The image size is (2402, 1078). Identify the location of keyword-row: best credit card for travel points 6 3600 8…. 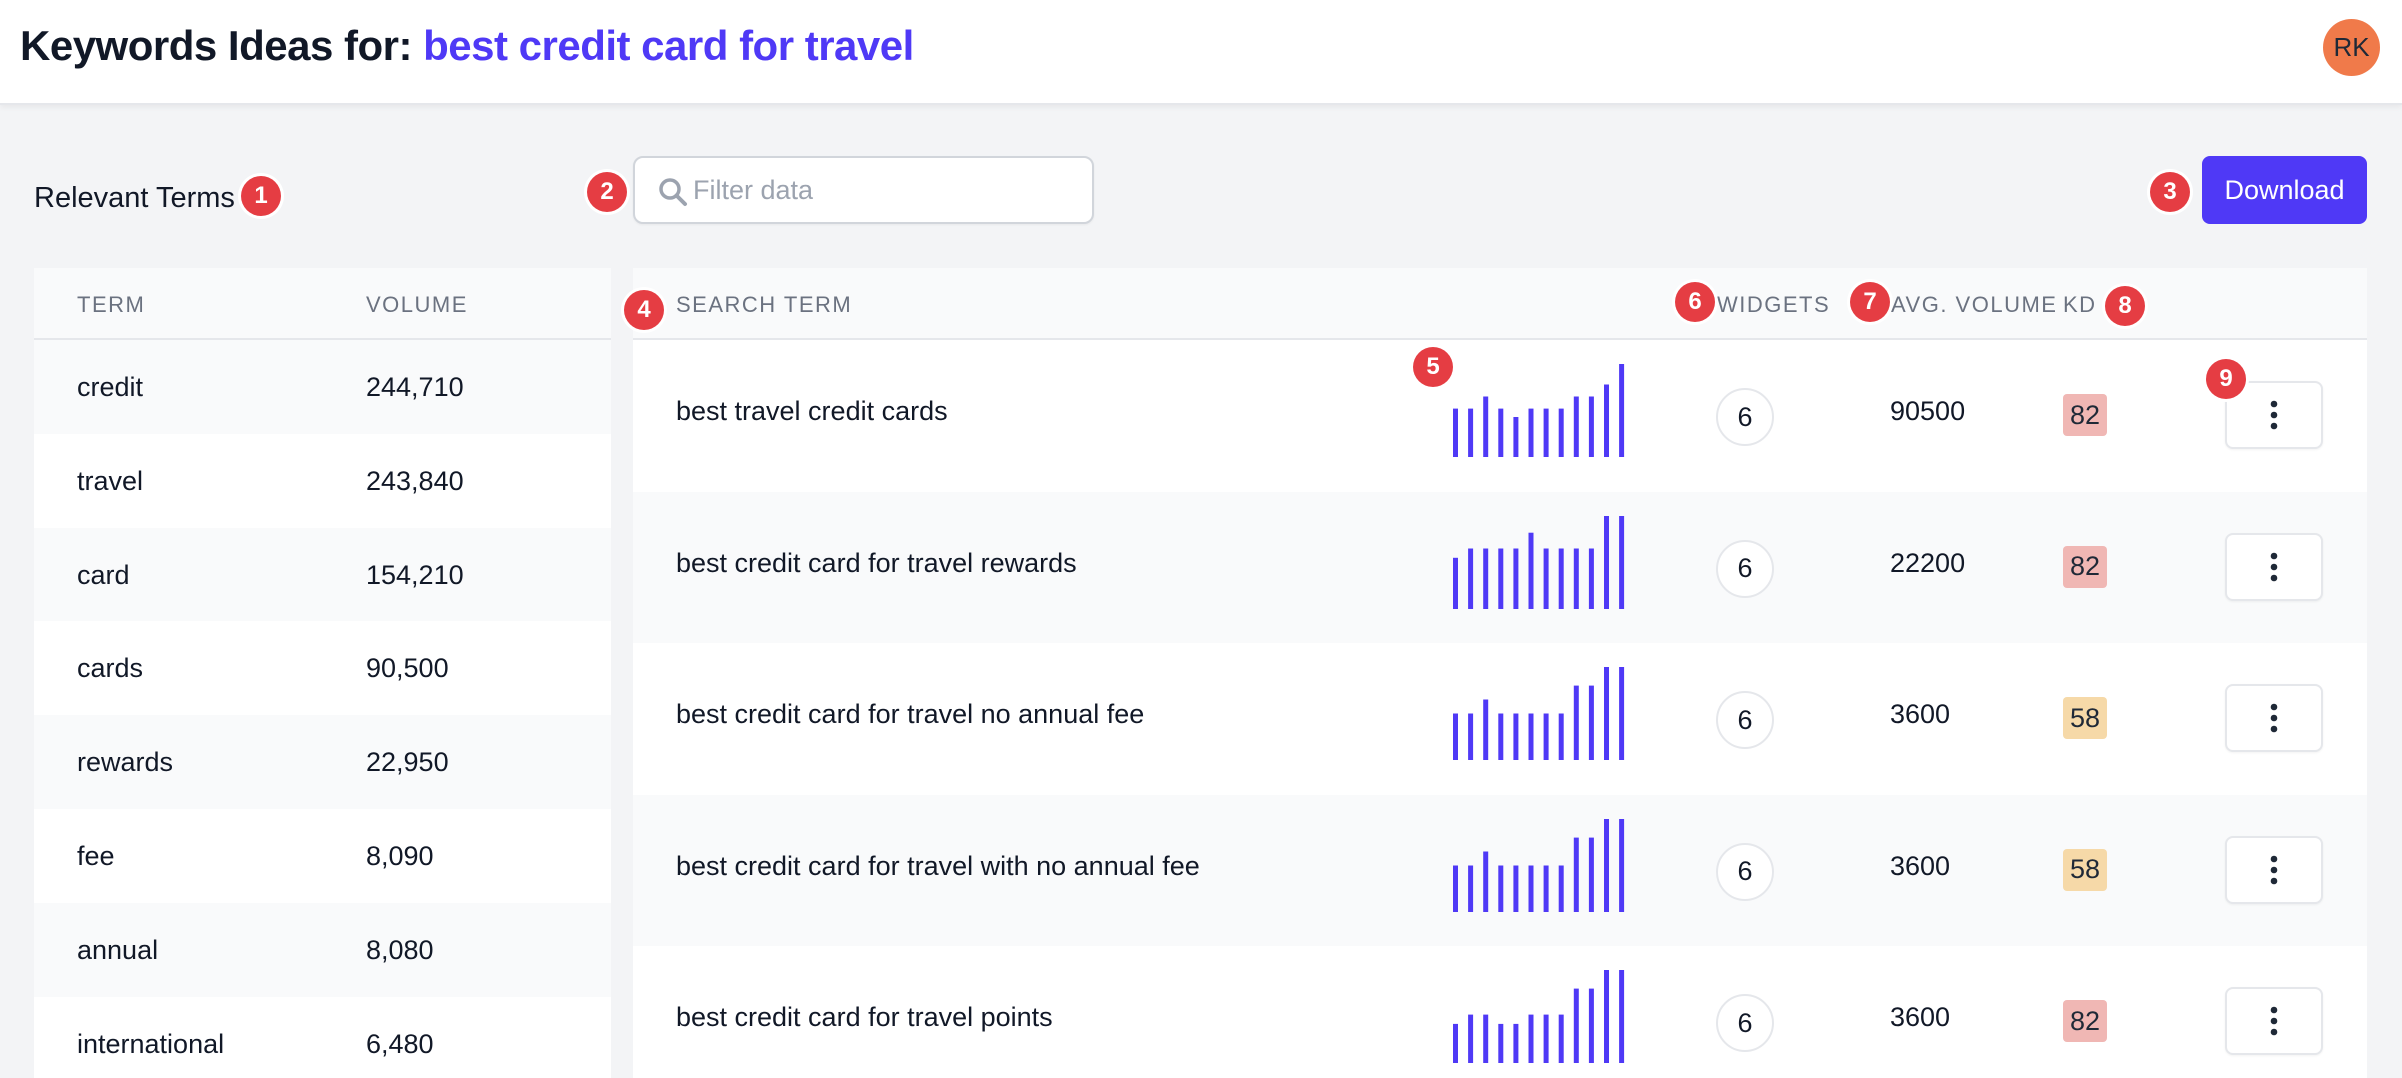
(1500, 1012).